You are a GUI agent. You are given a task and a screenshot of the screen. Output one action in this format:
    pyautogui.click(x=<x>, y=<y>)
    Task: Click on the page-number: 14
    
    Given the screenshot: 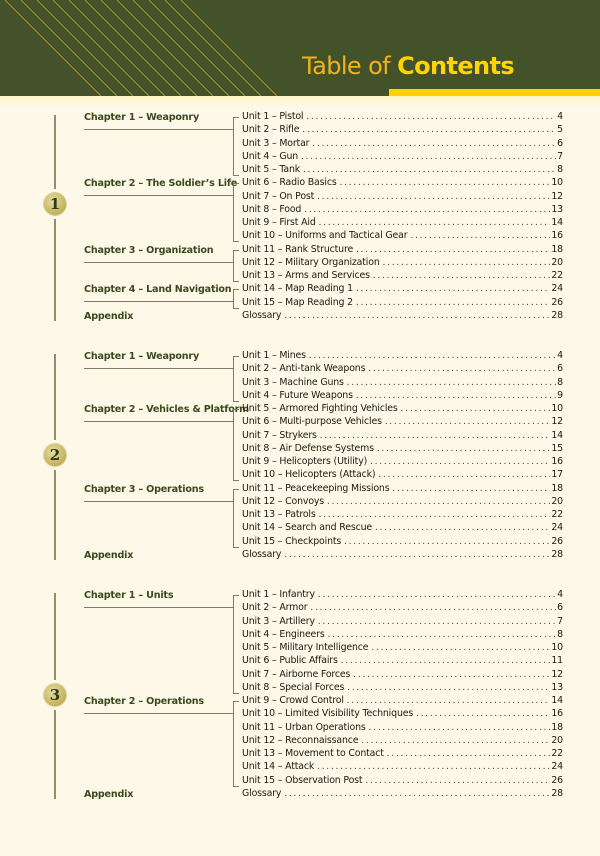 What is the action you would take?
    pyautogui.click(x=557, y=435)
    